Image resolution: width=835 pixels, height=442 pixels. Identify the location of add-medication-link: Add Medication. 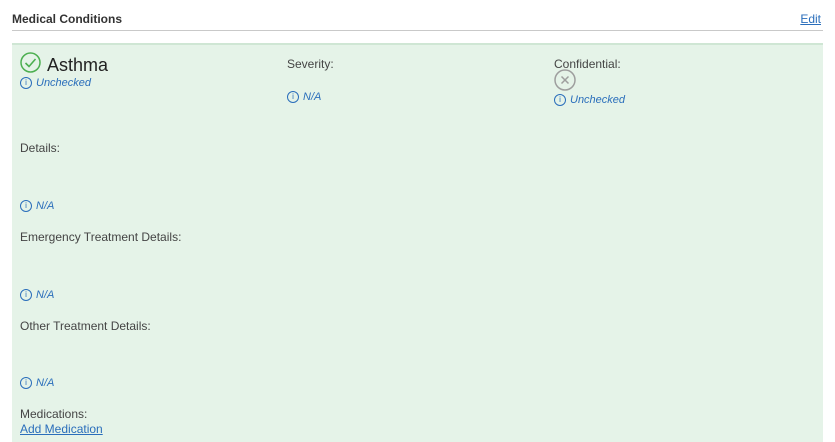
(61, 429).